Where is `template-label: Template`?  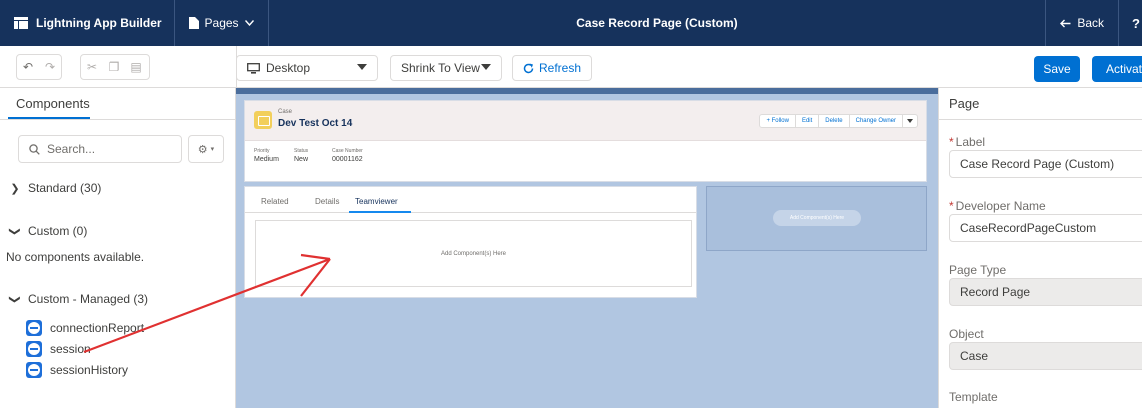 template-label: Template is located at coordinates (973, 397).